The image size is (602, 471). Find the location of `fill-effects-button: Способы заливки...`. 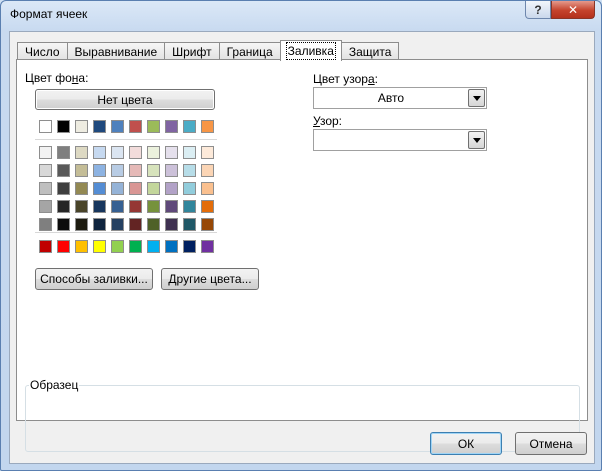

fill-effects-button: Способы заливки... is located at coordinates (94, 279).